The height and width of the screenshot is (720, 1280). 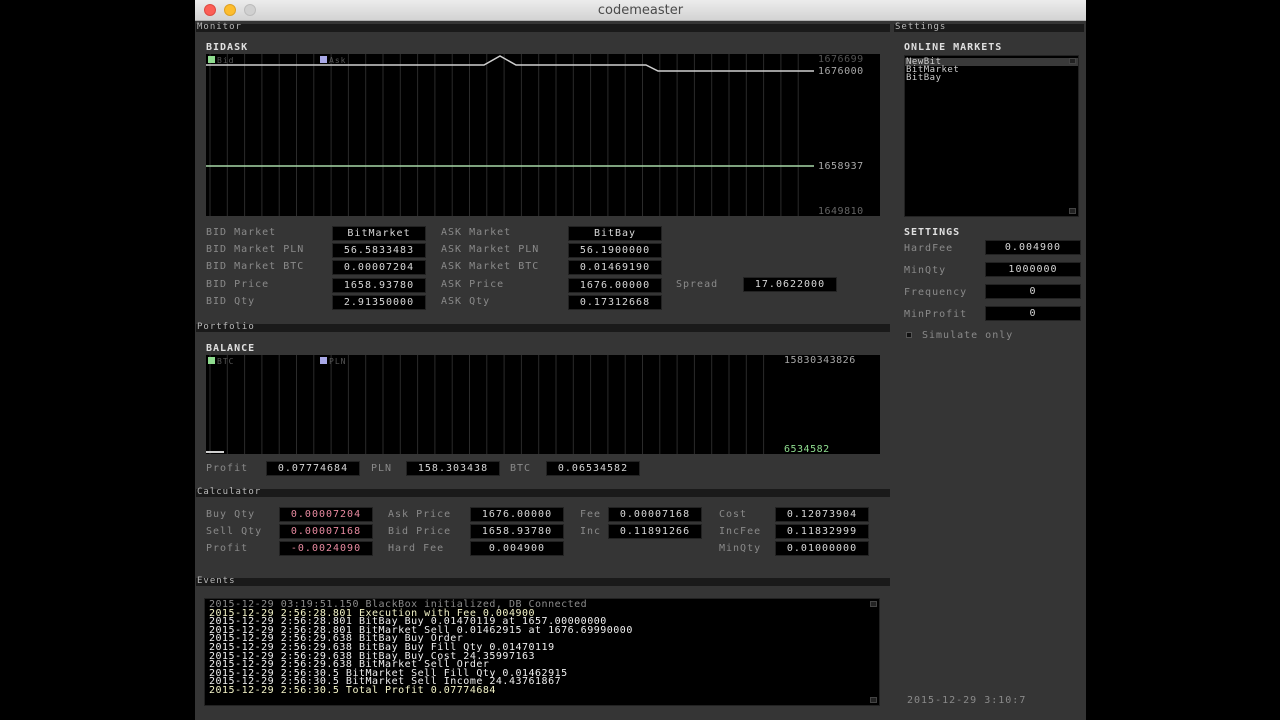 I want to click on bidask-y-label-max: 1676699, so click(x=841, y=59).